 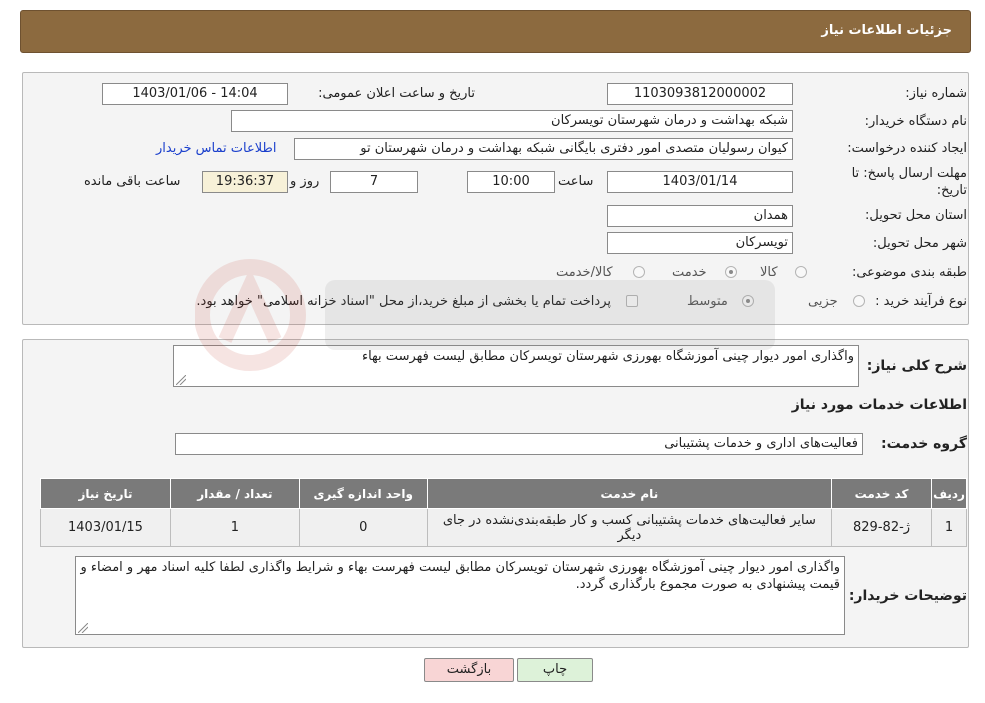 I want to click on category-option-service: خدمت, so click(x=689, y=272).